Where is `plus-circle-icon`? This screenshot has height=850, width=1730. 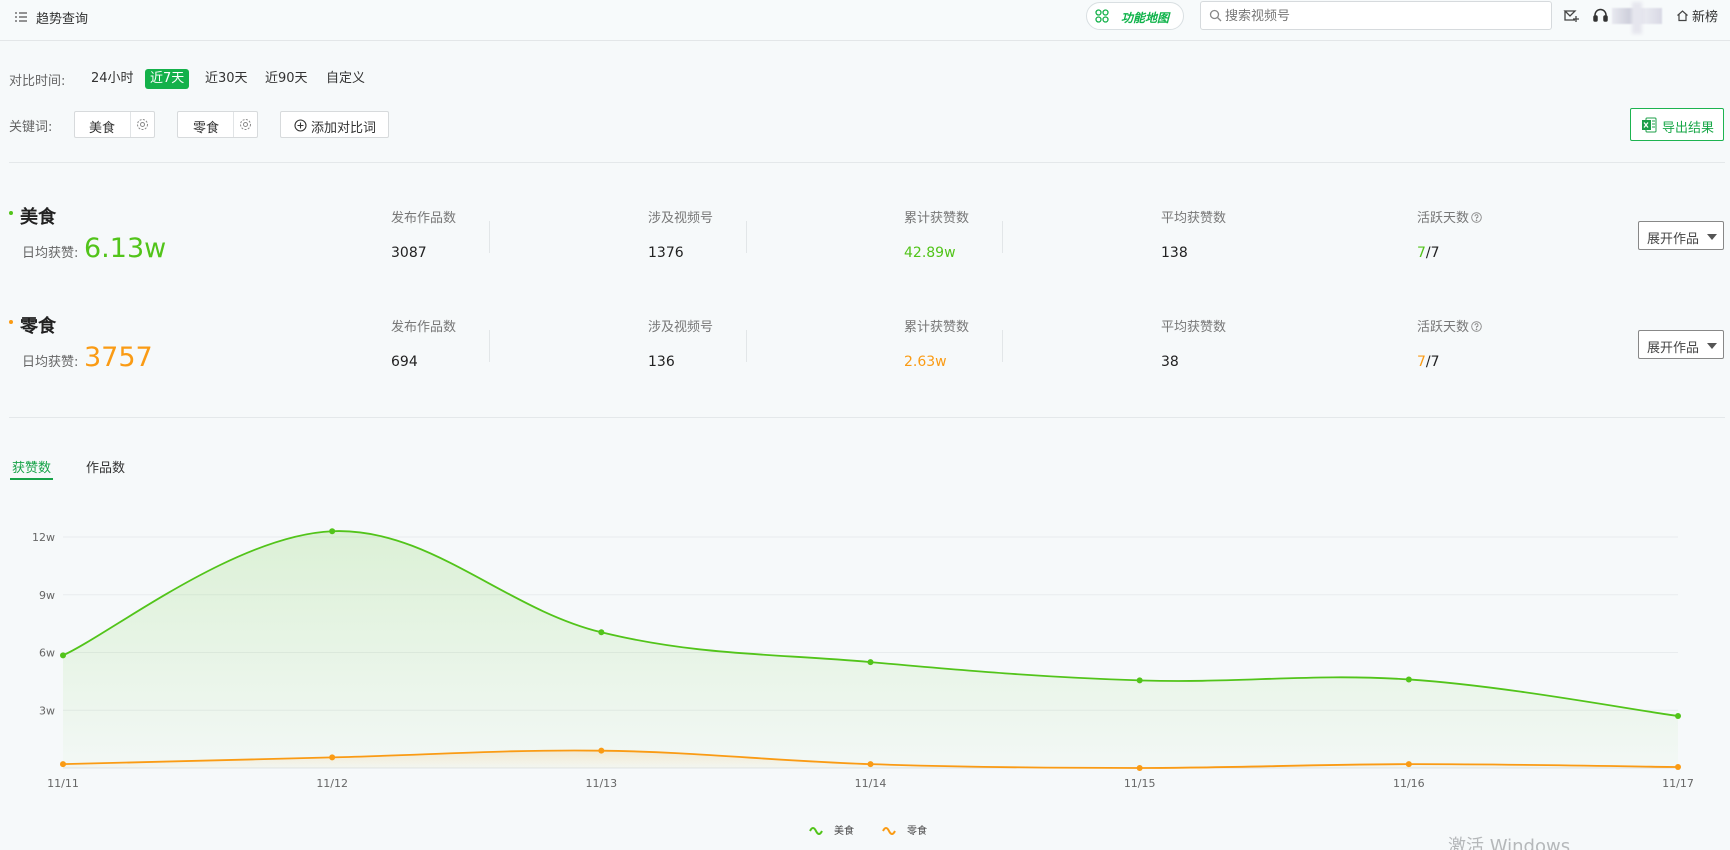 plus-circle-icon is located at coordinates (300, 125).